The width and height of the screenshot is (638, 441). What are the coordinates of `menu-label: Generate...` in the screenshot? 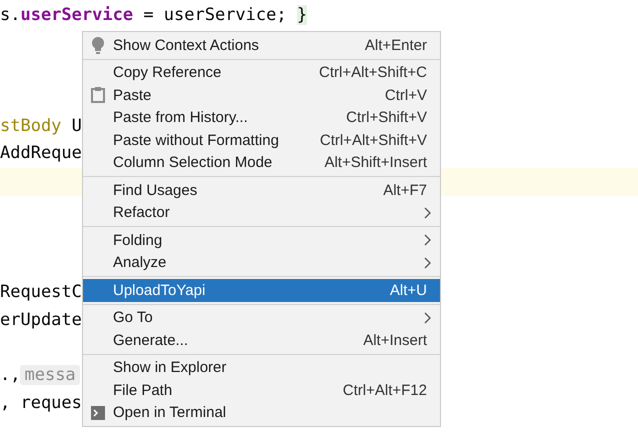 It's located at (151, 340).